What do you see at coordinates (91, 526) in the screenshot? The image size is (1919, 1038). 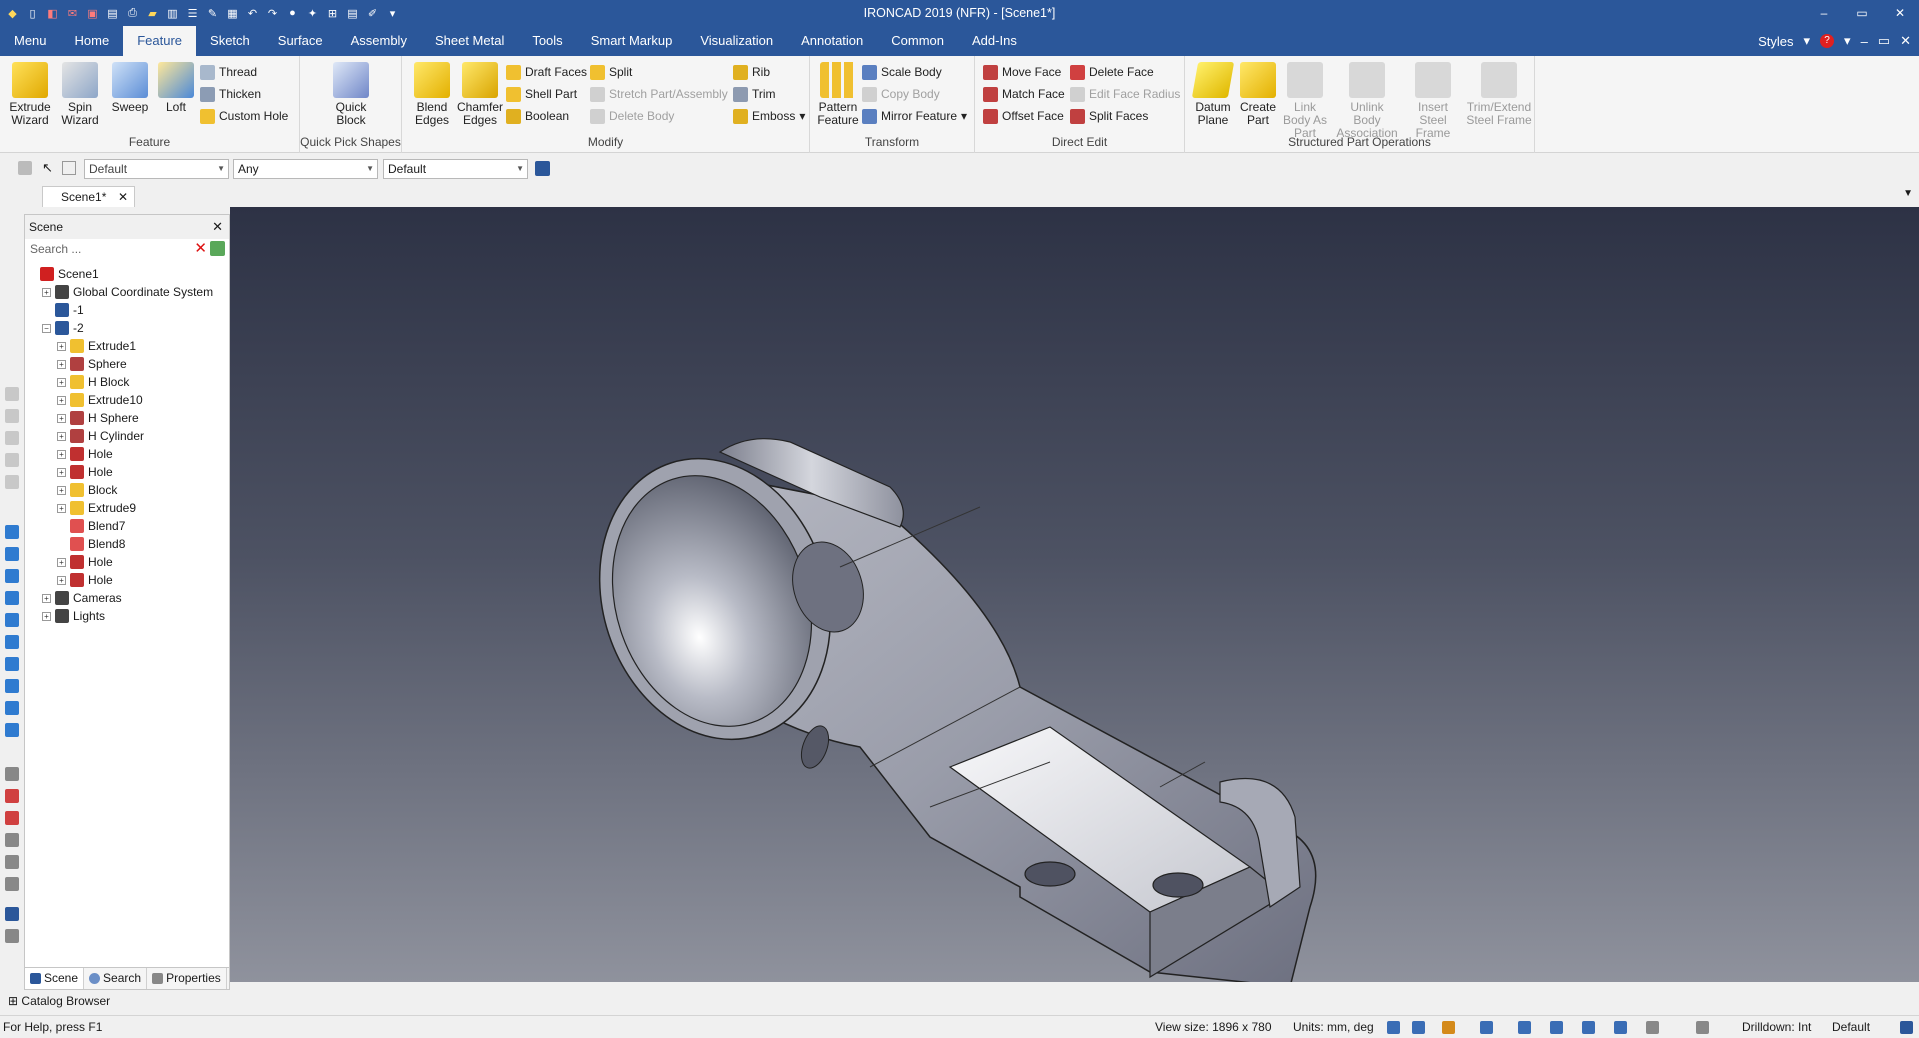 I see `tree-item: Blend7` at bounding box center [91, 526].